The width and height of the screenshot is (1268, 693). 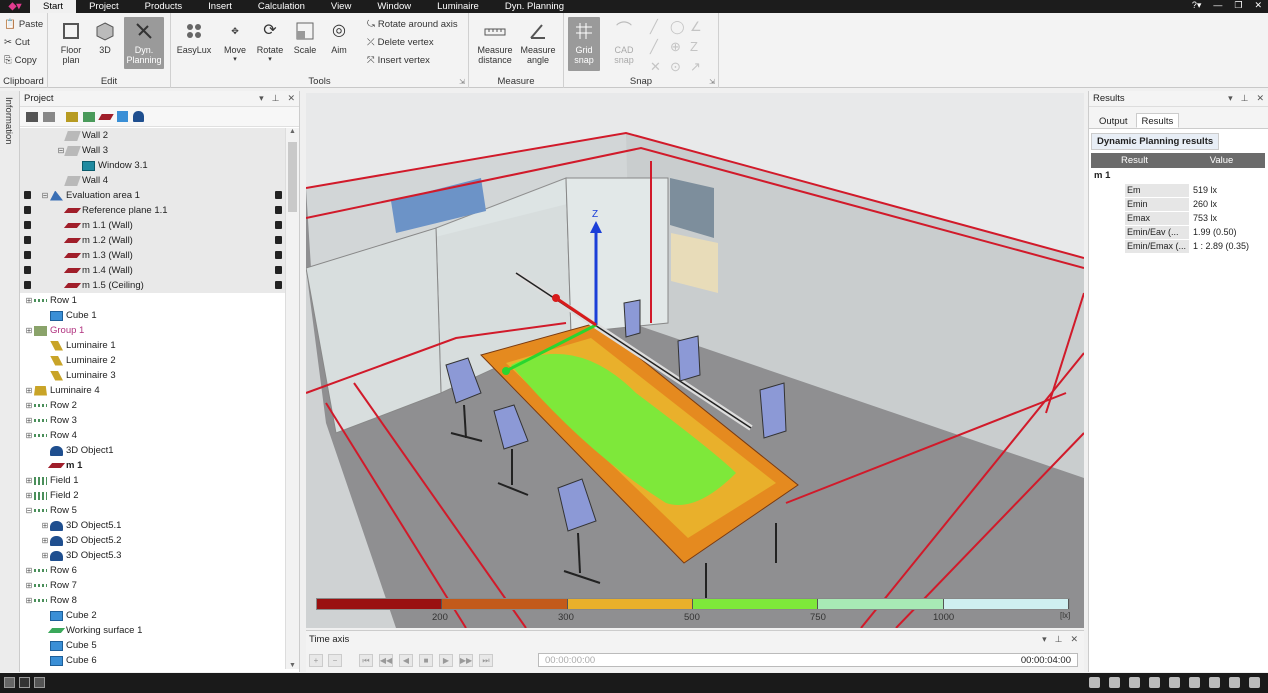 What do you see at coordinates (292, 398) in the screenshot?
I see `project-scrollbar: ▲ ▼` at bounding box center [292, 398].